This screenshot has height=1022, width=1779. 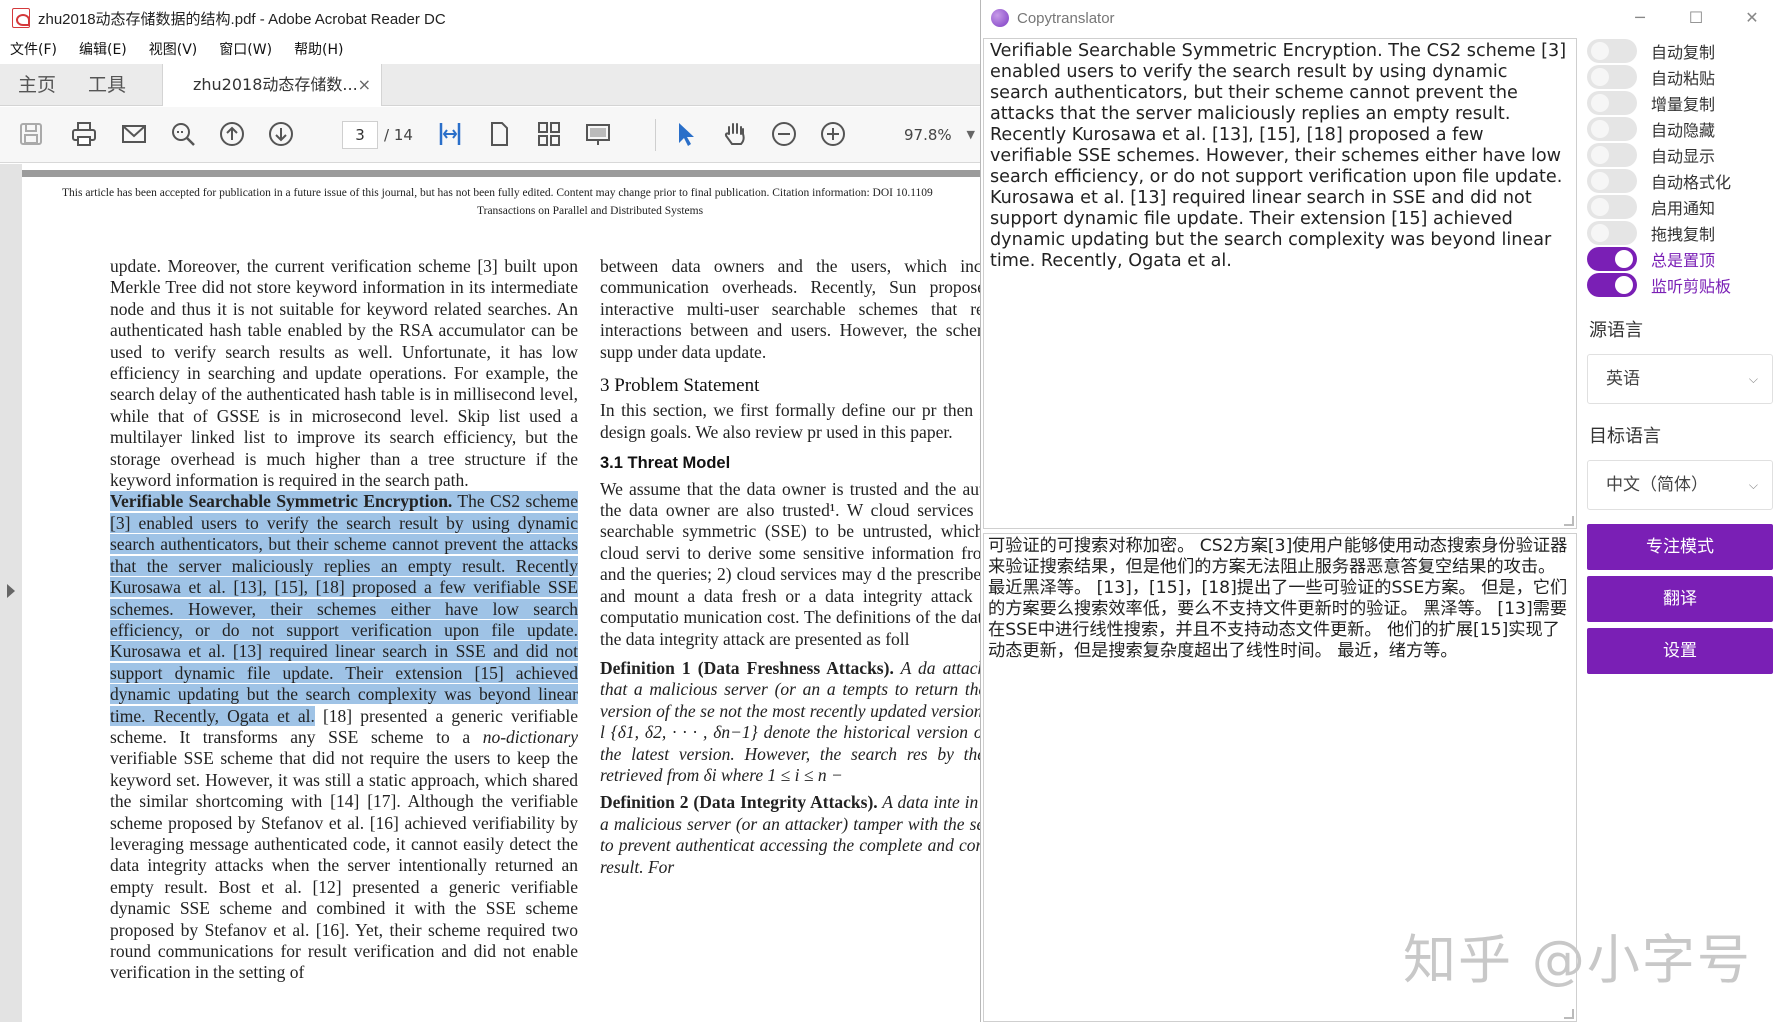 I want to click on menu-edit: 编辑(E), so click(x=103, y=49).